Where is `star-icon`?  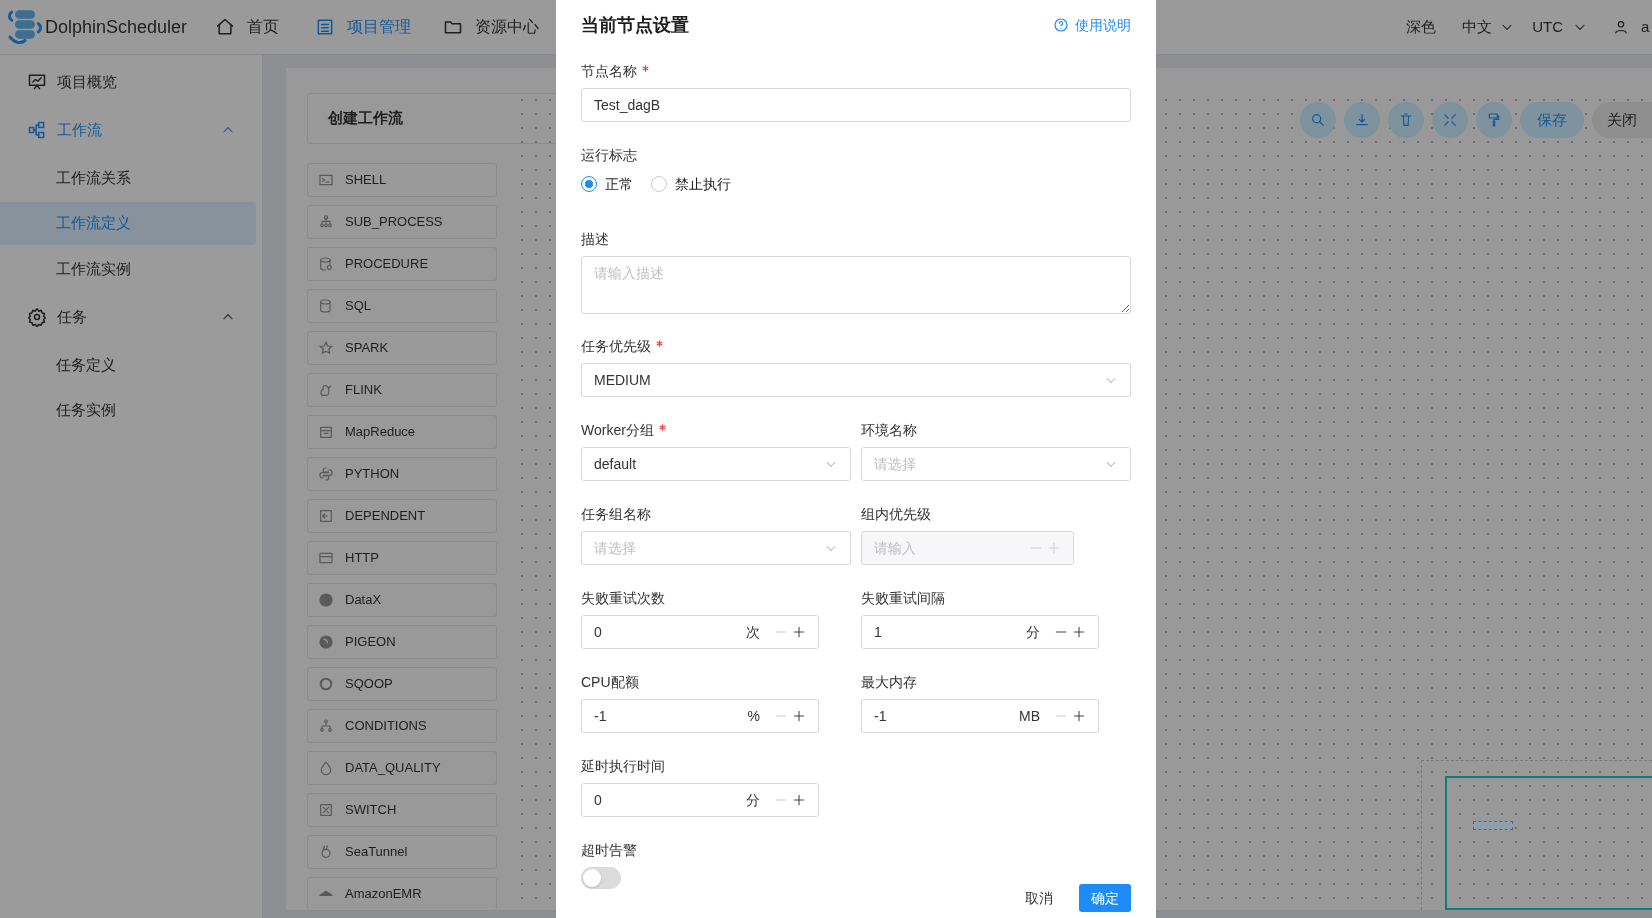 star-icon is located at coordinates (326, 348).